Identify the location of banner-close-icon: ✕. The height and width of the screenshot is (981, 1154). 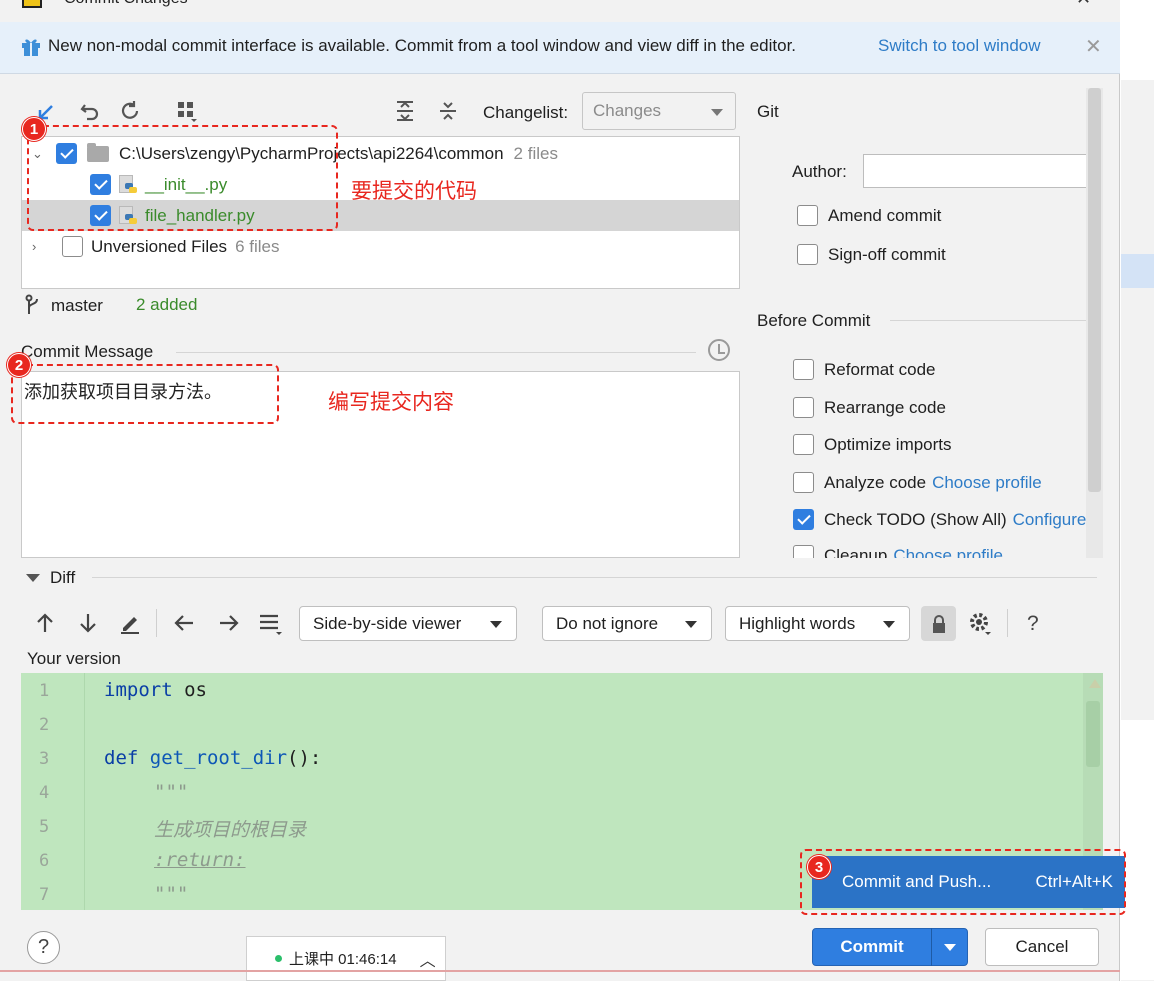
(1093, 46).